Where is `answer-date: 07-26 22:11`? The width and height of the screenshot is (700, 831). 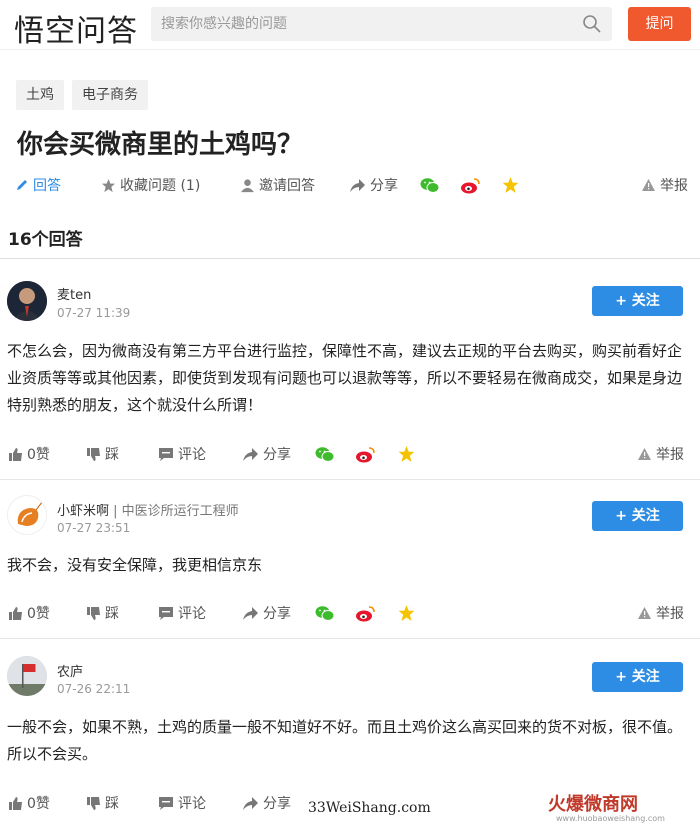 answer-date: 07-26 22:11 is located at coordinates (94, 689).